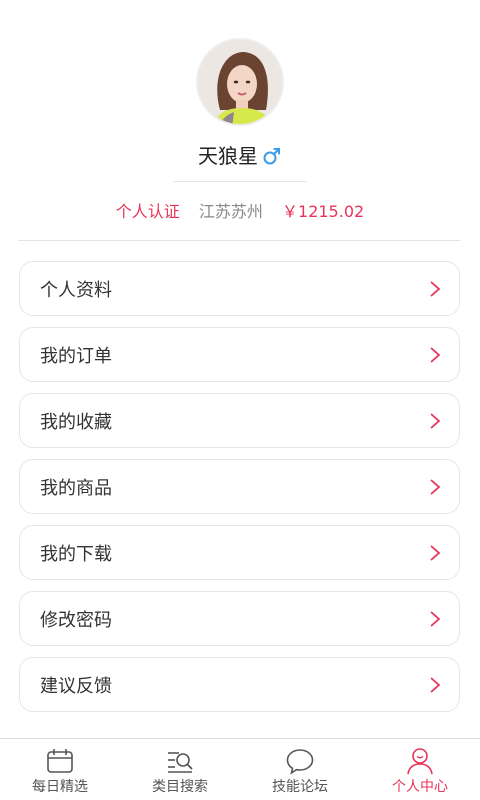  I want to click on user-meta-row: 个人认证 江苏苏州 ￥1215.02, so click(240, 212).